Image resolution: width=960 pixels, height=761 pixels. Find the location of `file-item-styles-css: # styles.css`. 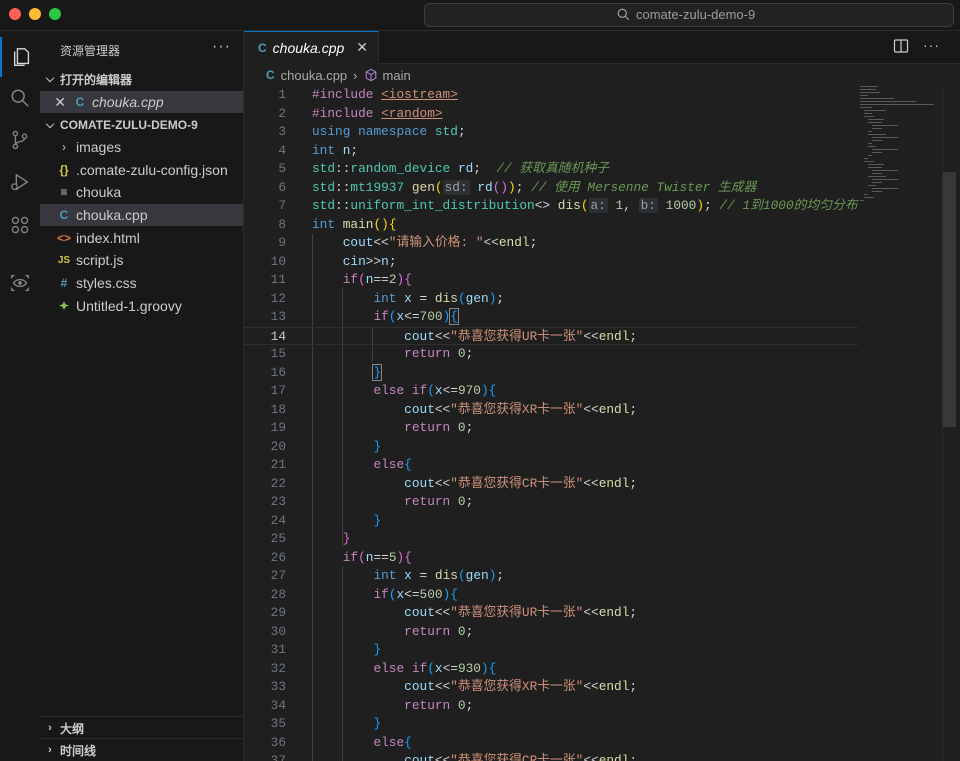

file-item-styles-css: # styles.css is located at coordinates (141, 283).